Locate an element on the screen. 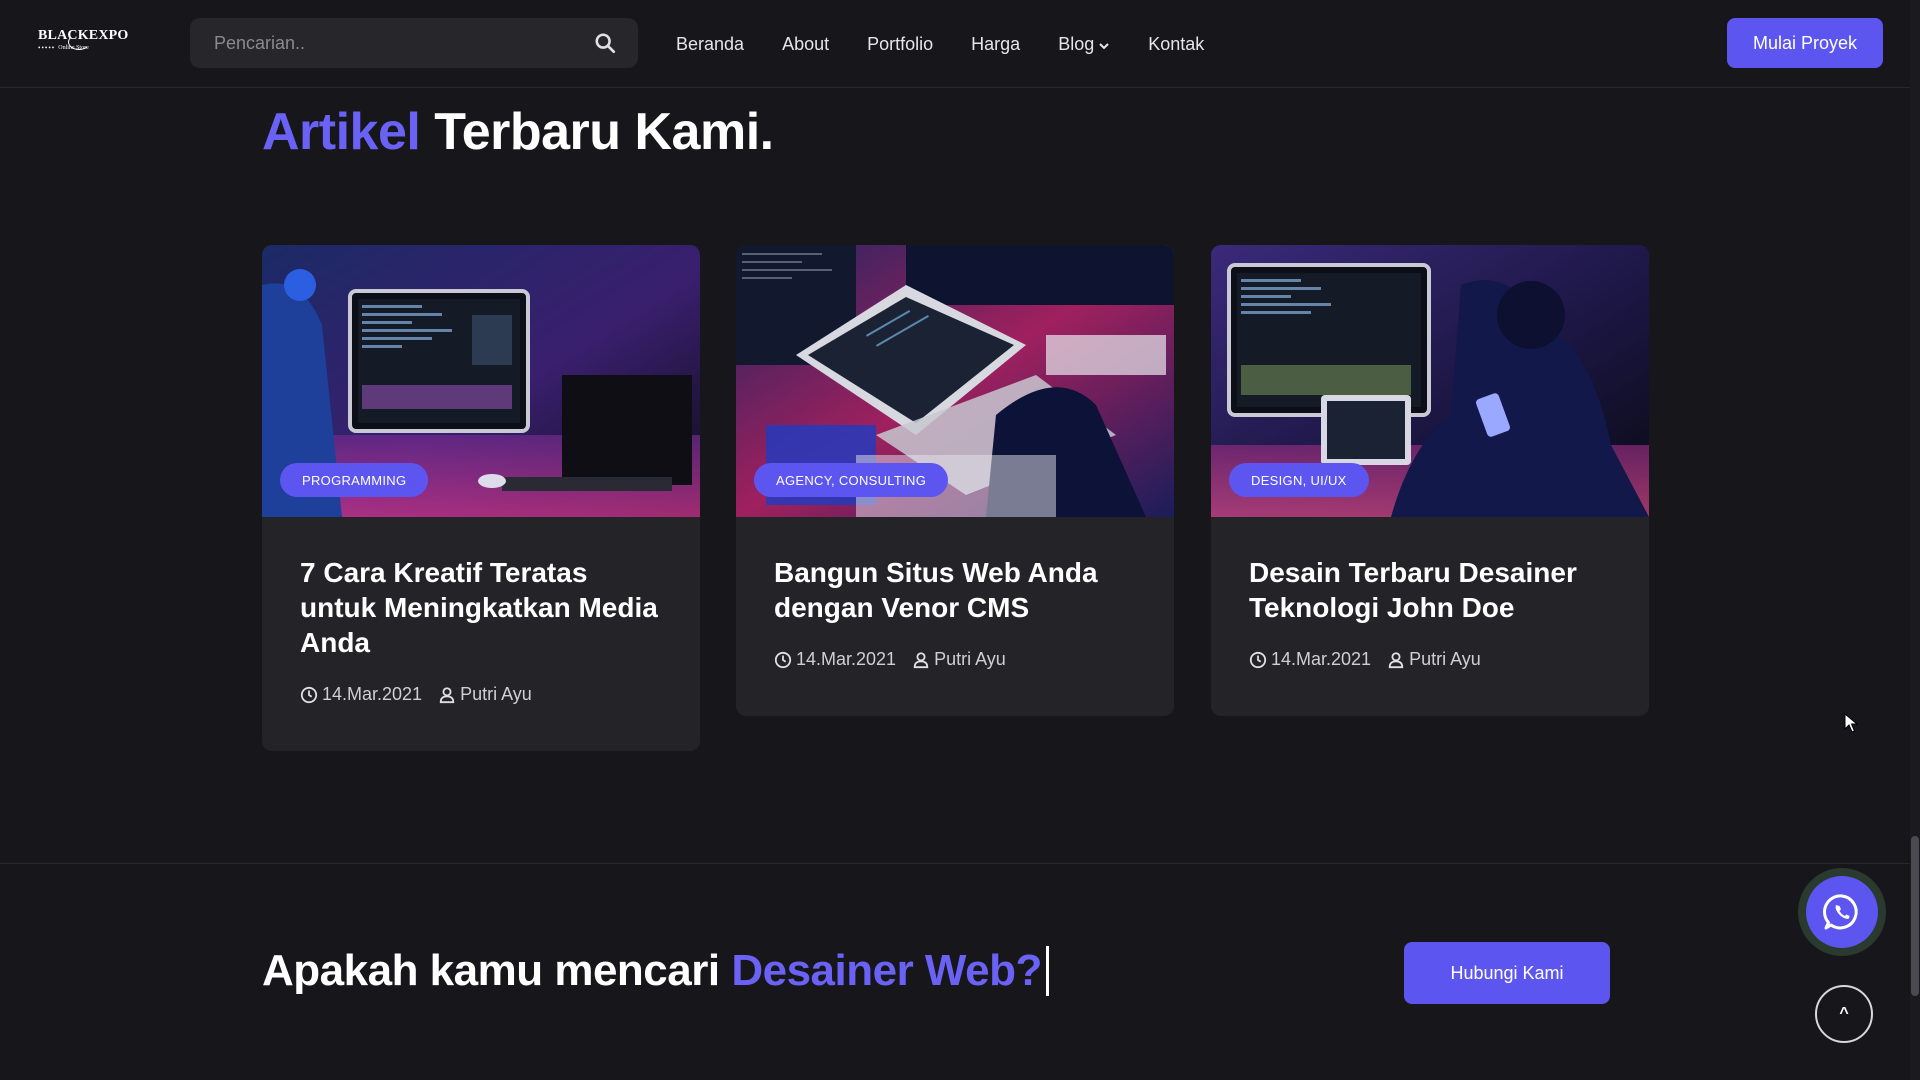 The image size is (1920, 1080). search-bar is located at coordinates (414, 43).